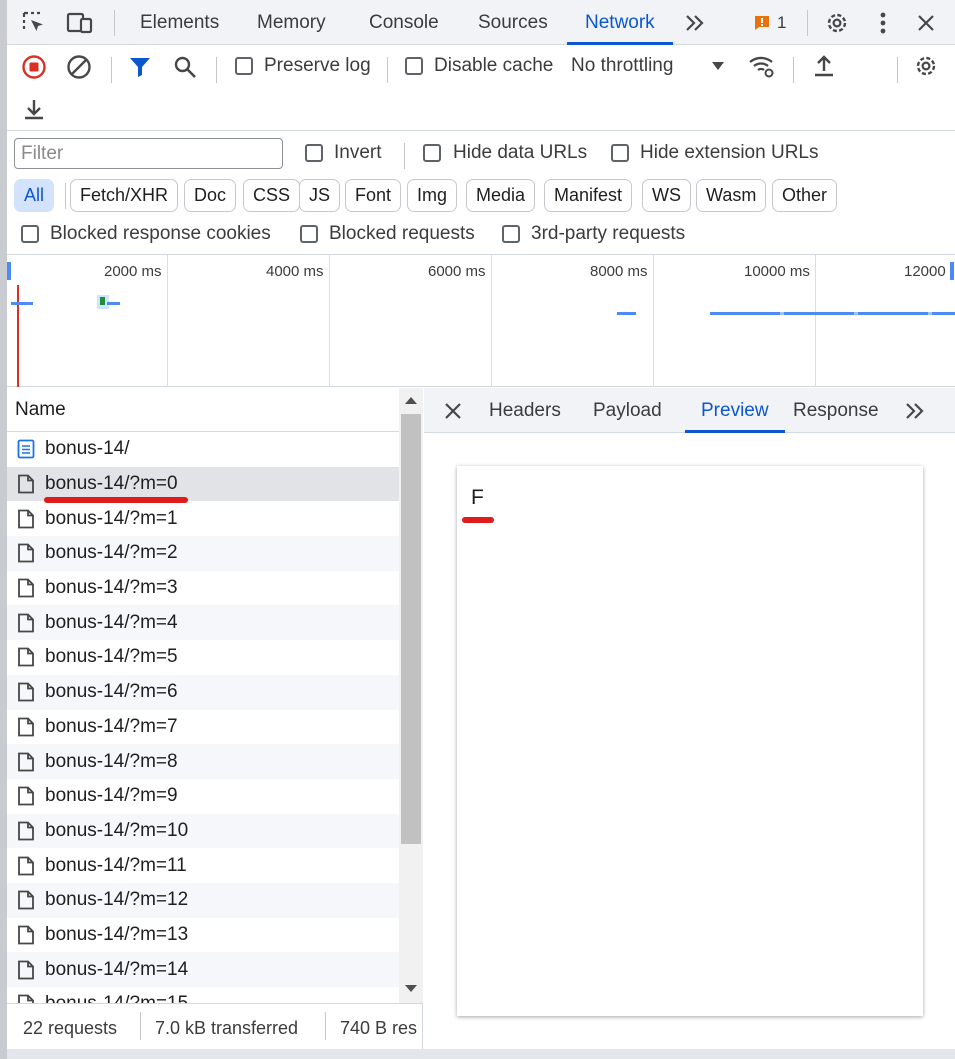 Image resolution: width=955 pixels, height=1059 pixels. I want to click on request-name: bonus-14/?m=10, so click(117, 830).